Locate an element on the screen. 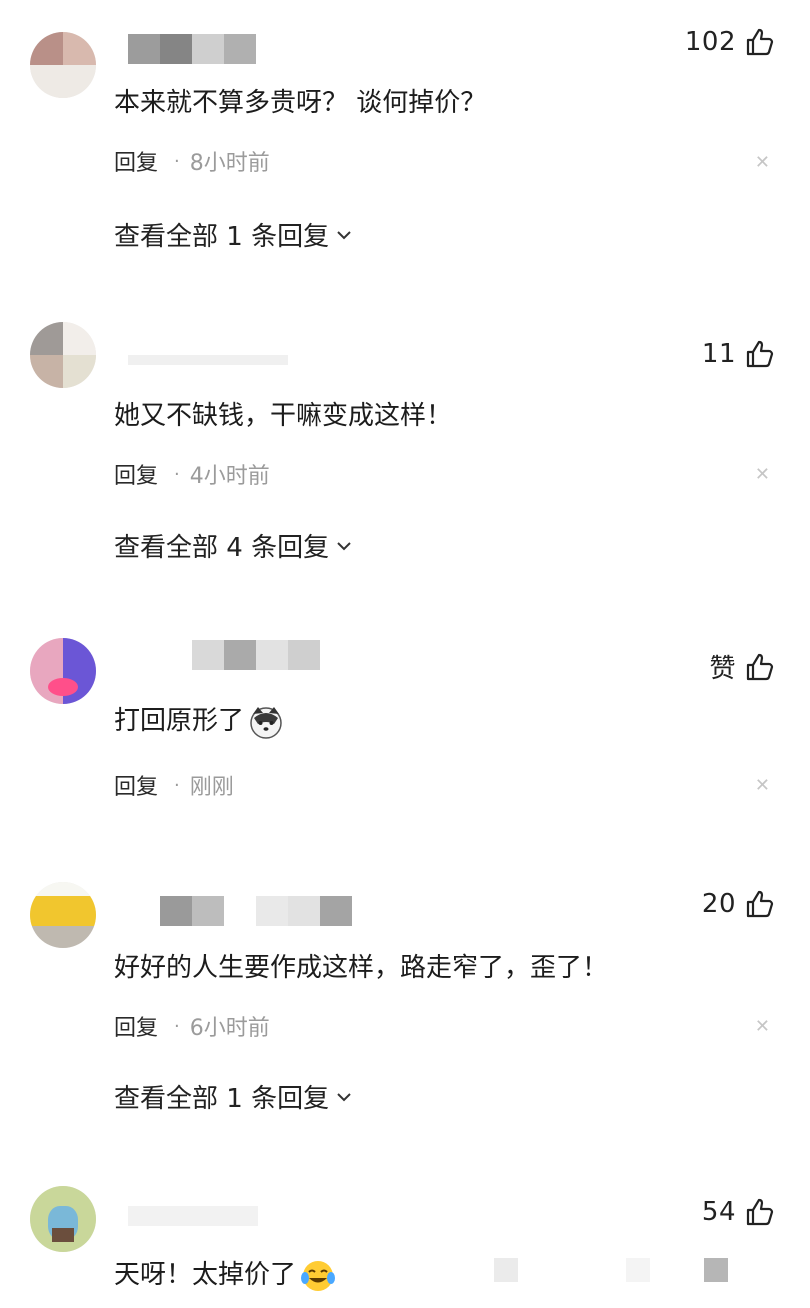 The height and width of the screenshot is (1308, 810). comment-meta: 回复 · 8小时前 is located at coordinates (192, 161).